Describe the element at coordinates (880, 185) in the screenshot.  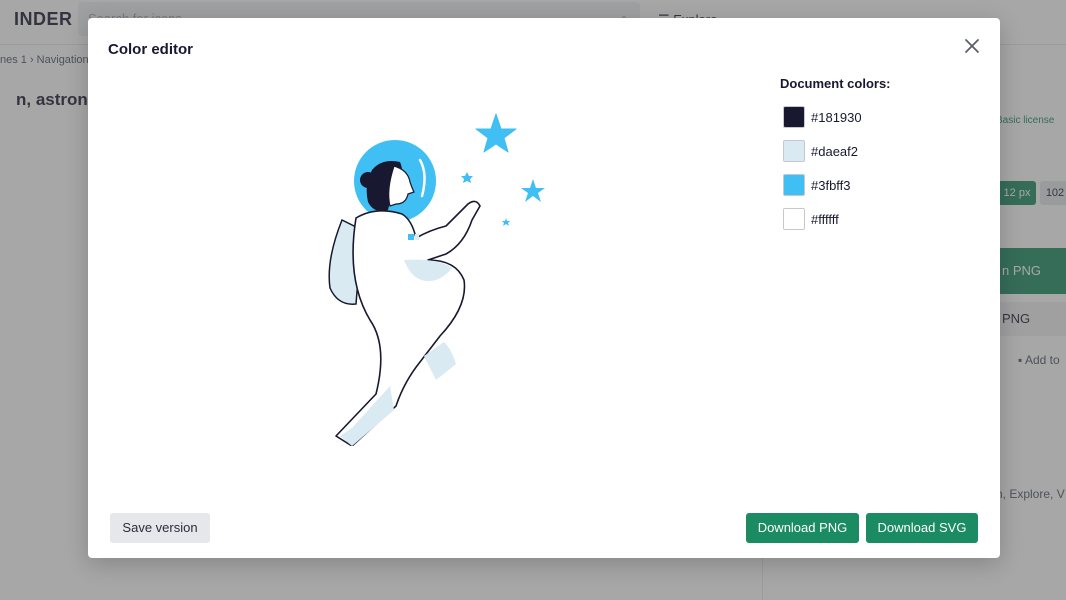
I see `color-row: #3fbff3` at that location.